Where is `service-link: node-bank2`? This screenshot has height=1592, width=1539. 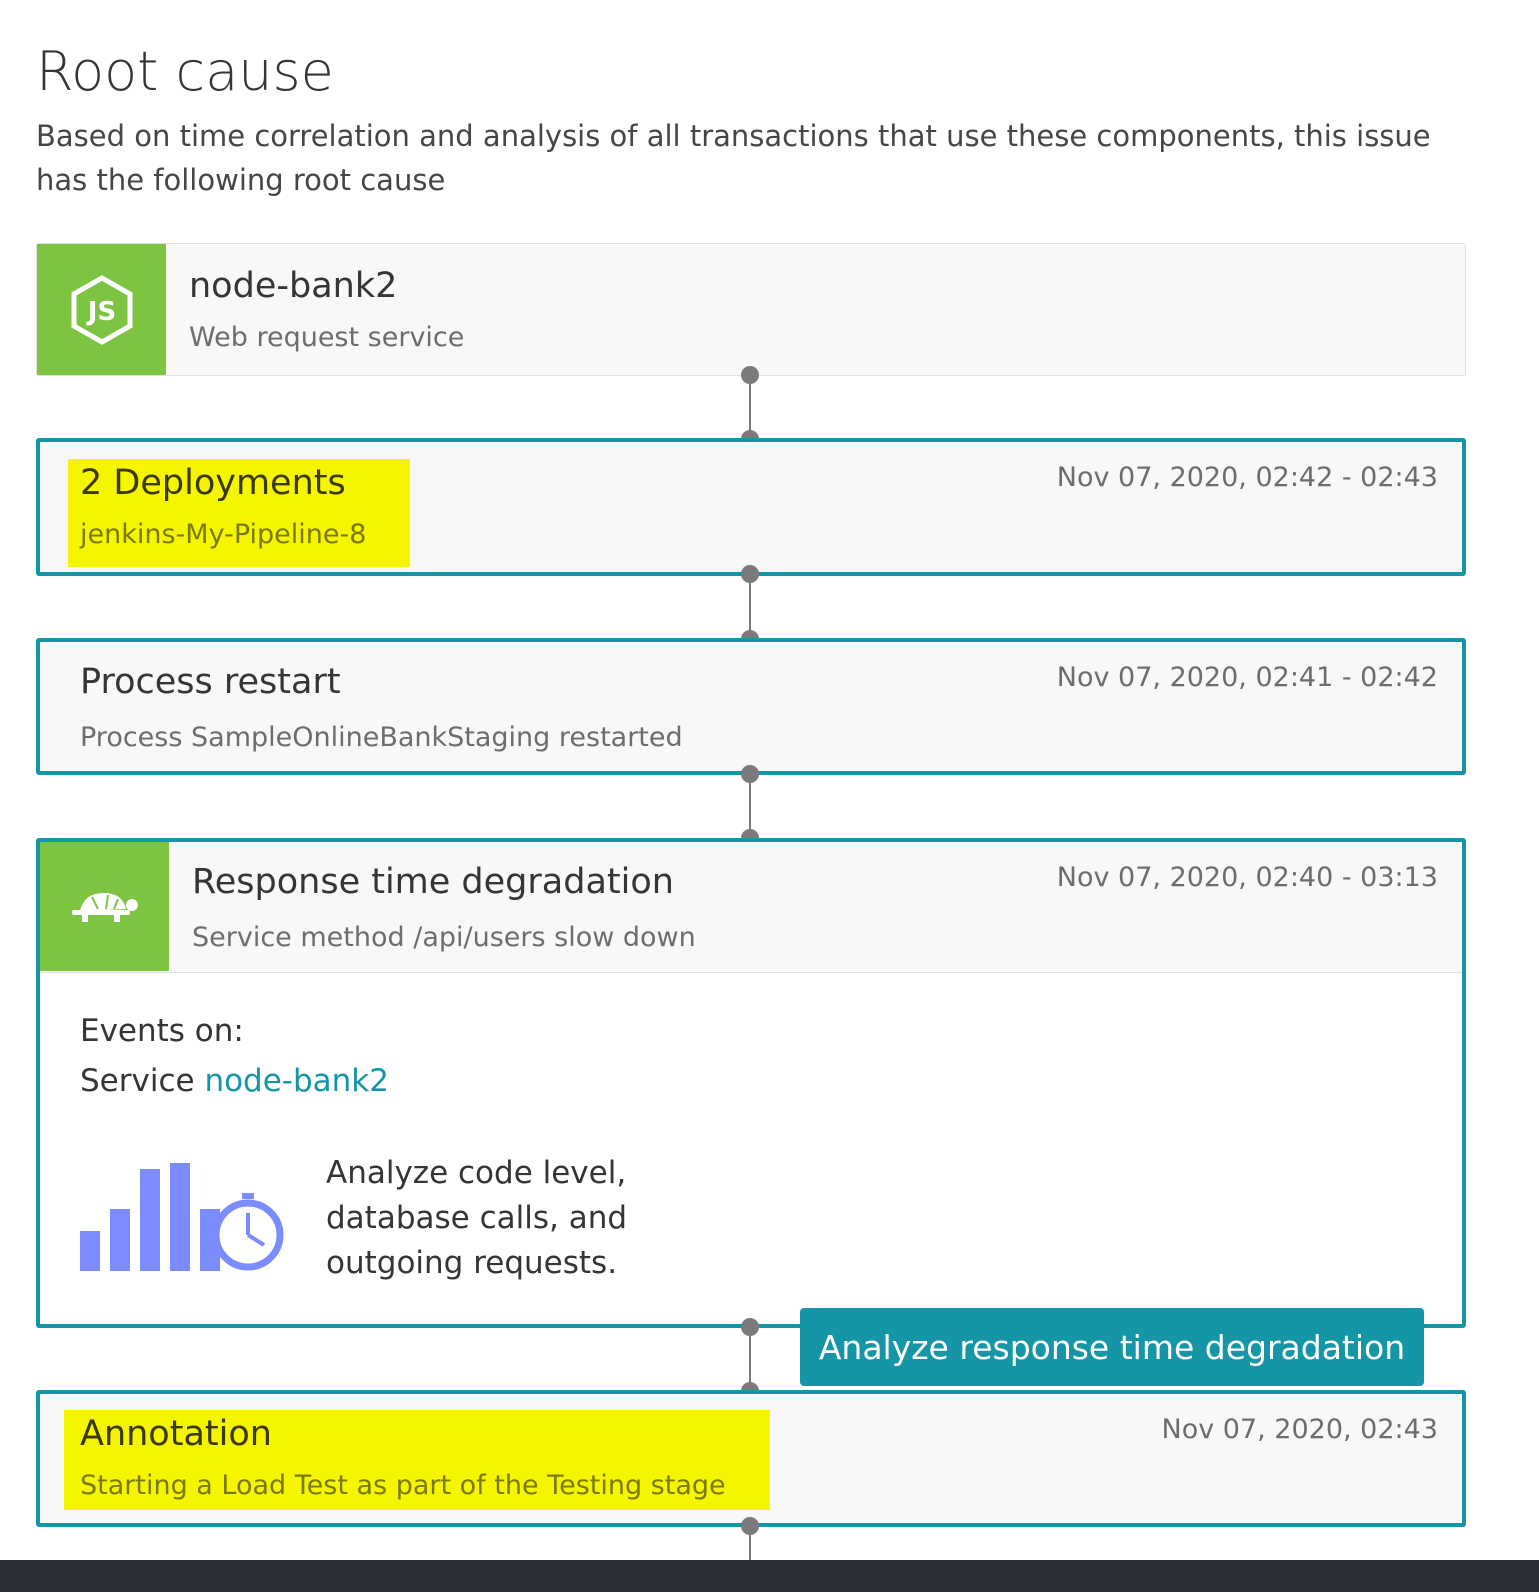 service-link: node-bank2 is located at coordinates (296, 1081).